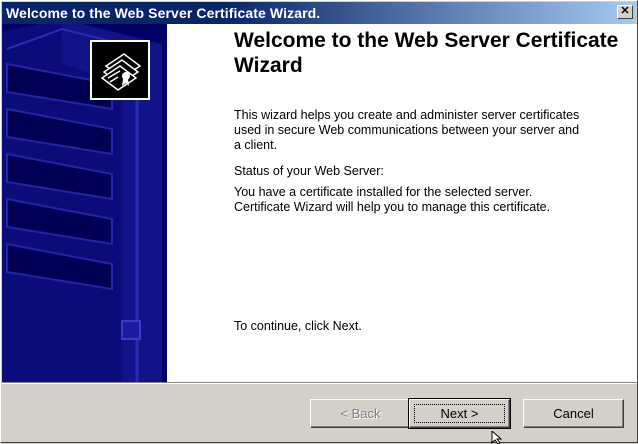  What do you see at coordinates (573, 413) in the screenshot?
I see `cancel-button: Cancel` at bounding box center [573, 413].